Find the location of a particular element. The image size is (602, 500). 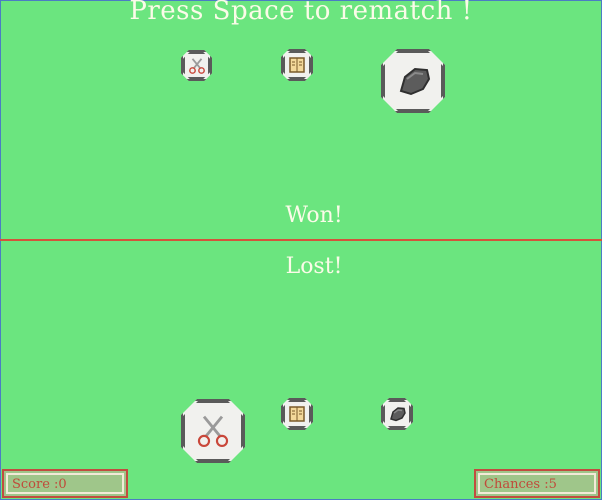

player-result-text: Lost! is located at coordinates (314, 266).